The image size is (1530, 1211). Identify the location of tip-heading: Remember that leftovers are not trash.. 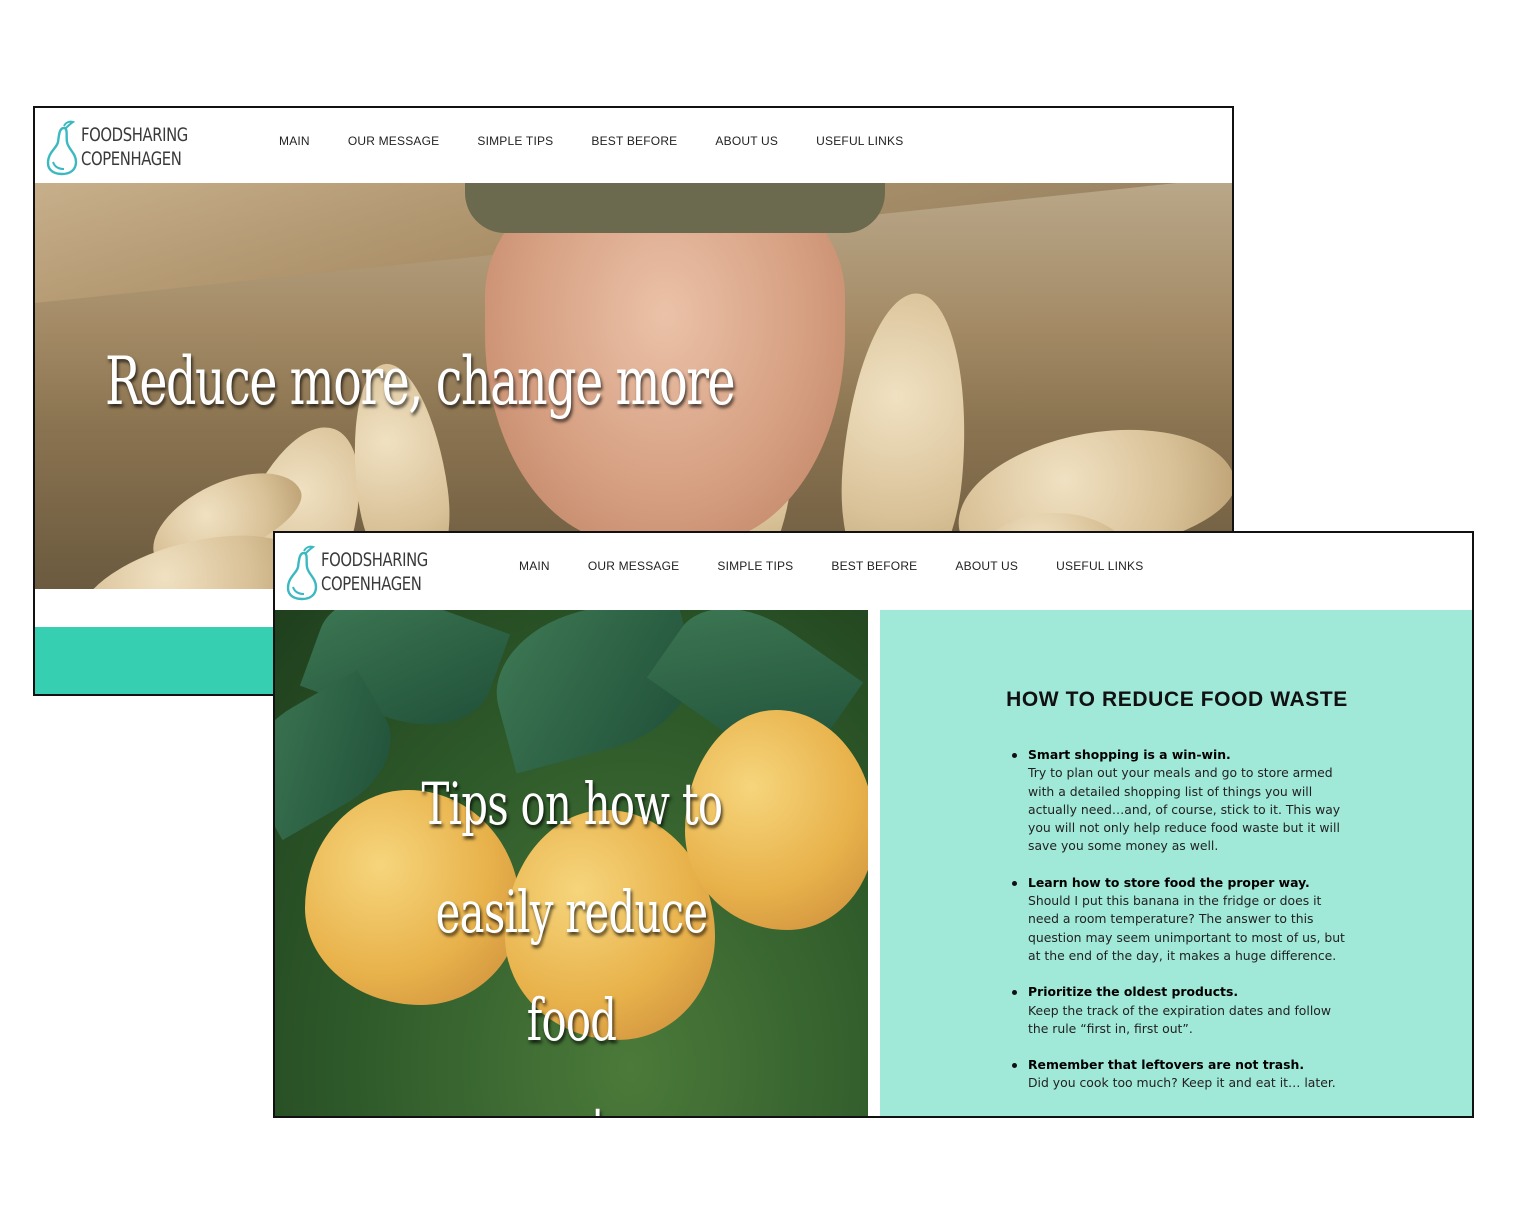
(1166, 1065).